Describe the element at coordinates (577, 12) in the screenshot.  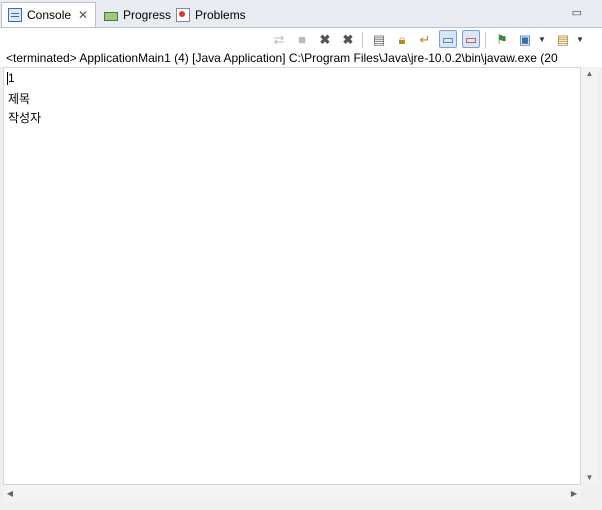
I see `restore-icon: ▭` at that location.